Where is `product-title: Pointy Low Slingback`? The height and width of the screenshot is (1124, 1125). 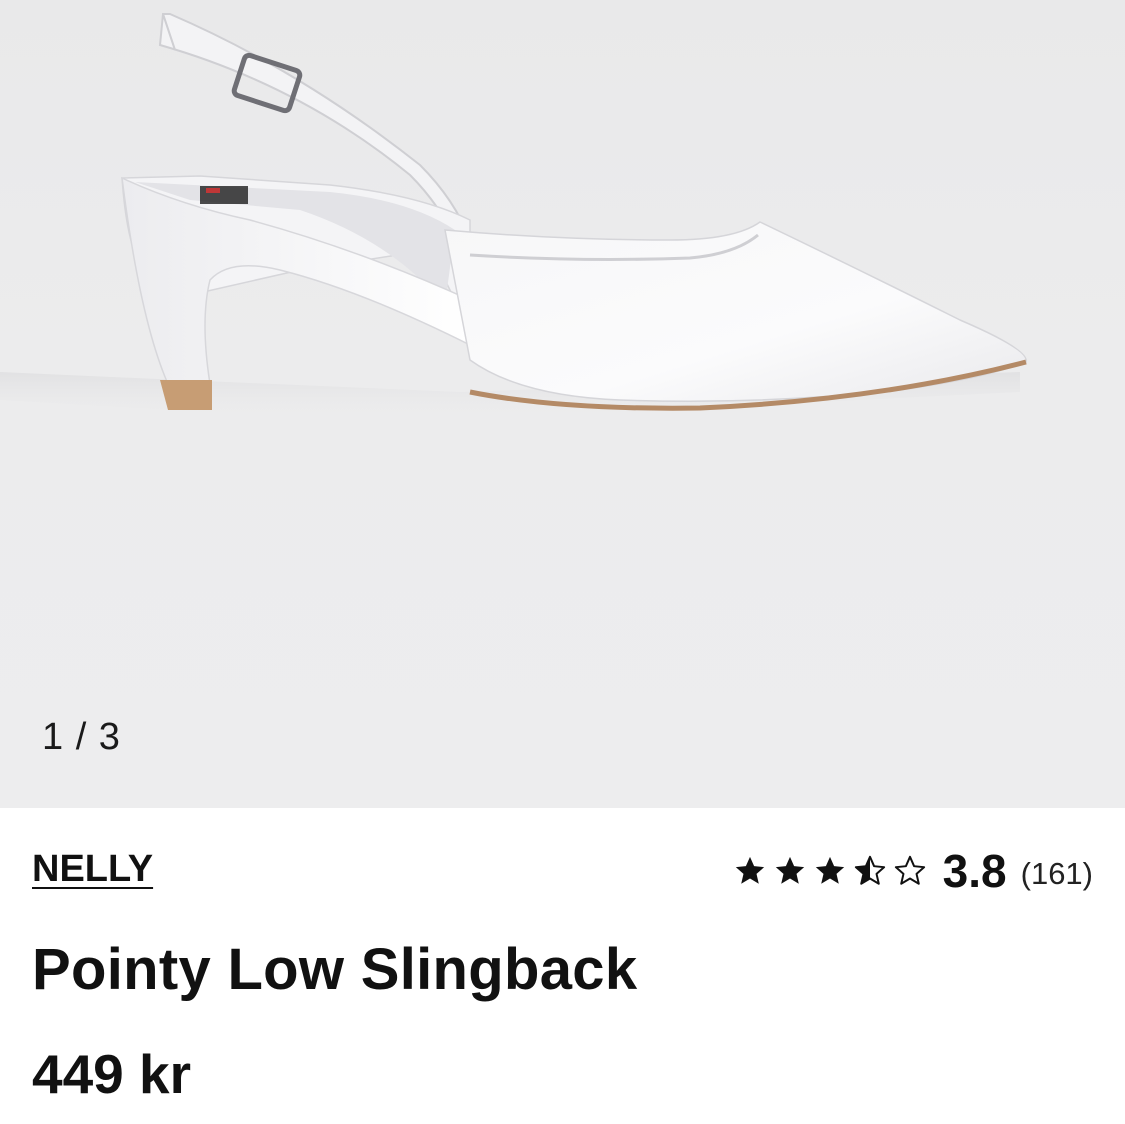 product-title: Pointy Low Slingback is located at coordinates (335, 969).